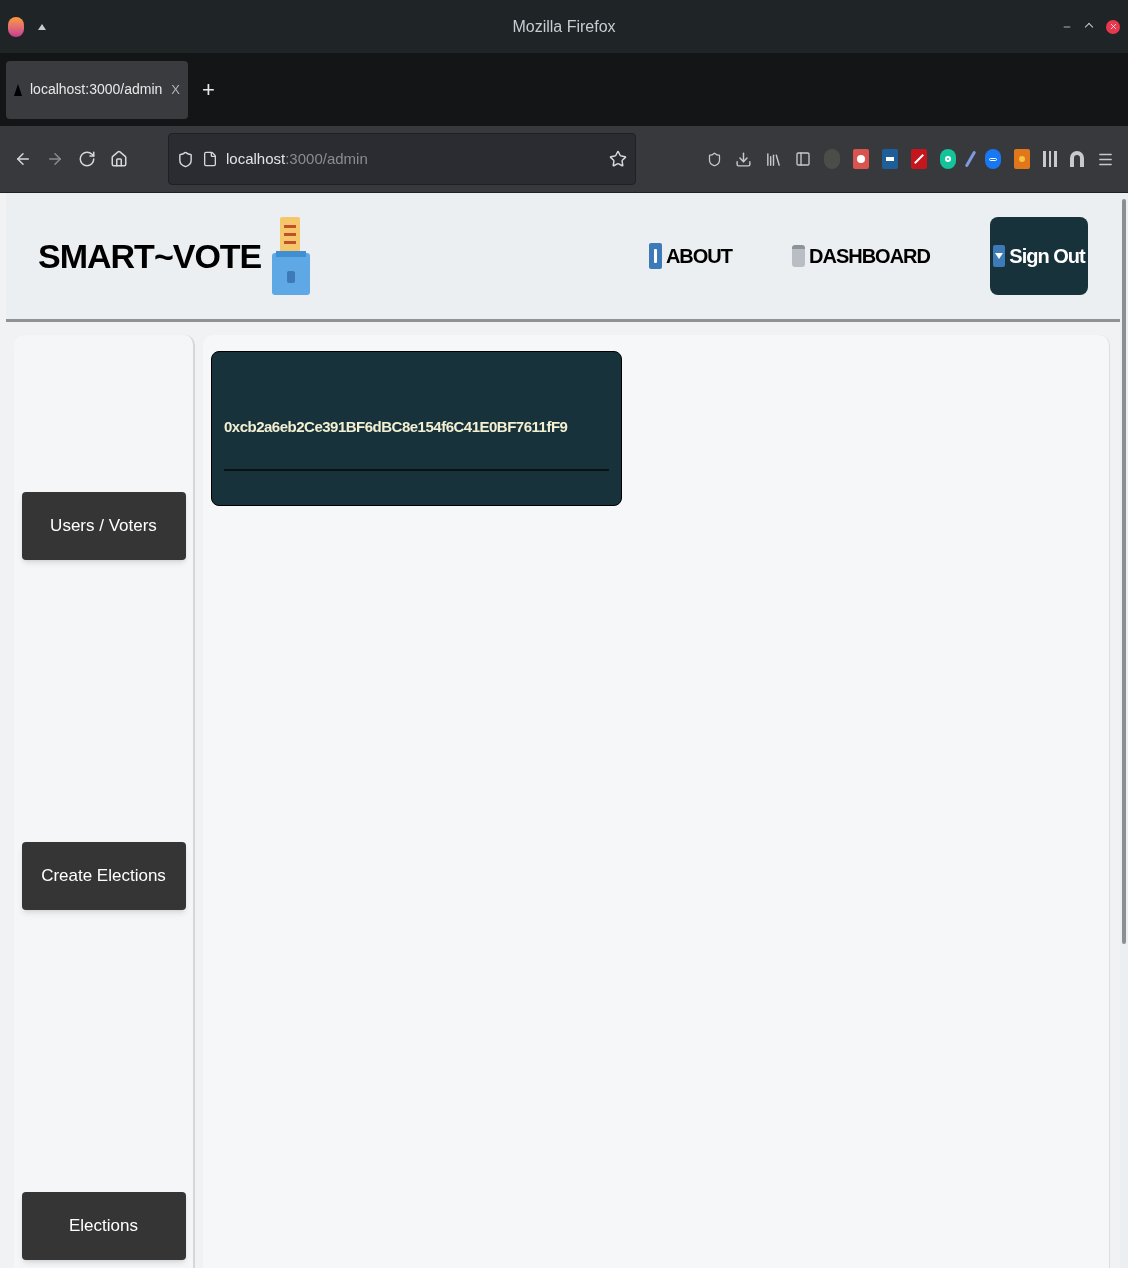 This screenshot has width=1128, height=1268. I want to click on nav-link: DASHBOARD, so click(861, 256).